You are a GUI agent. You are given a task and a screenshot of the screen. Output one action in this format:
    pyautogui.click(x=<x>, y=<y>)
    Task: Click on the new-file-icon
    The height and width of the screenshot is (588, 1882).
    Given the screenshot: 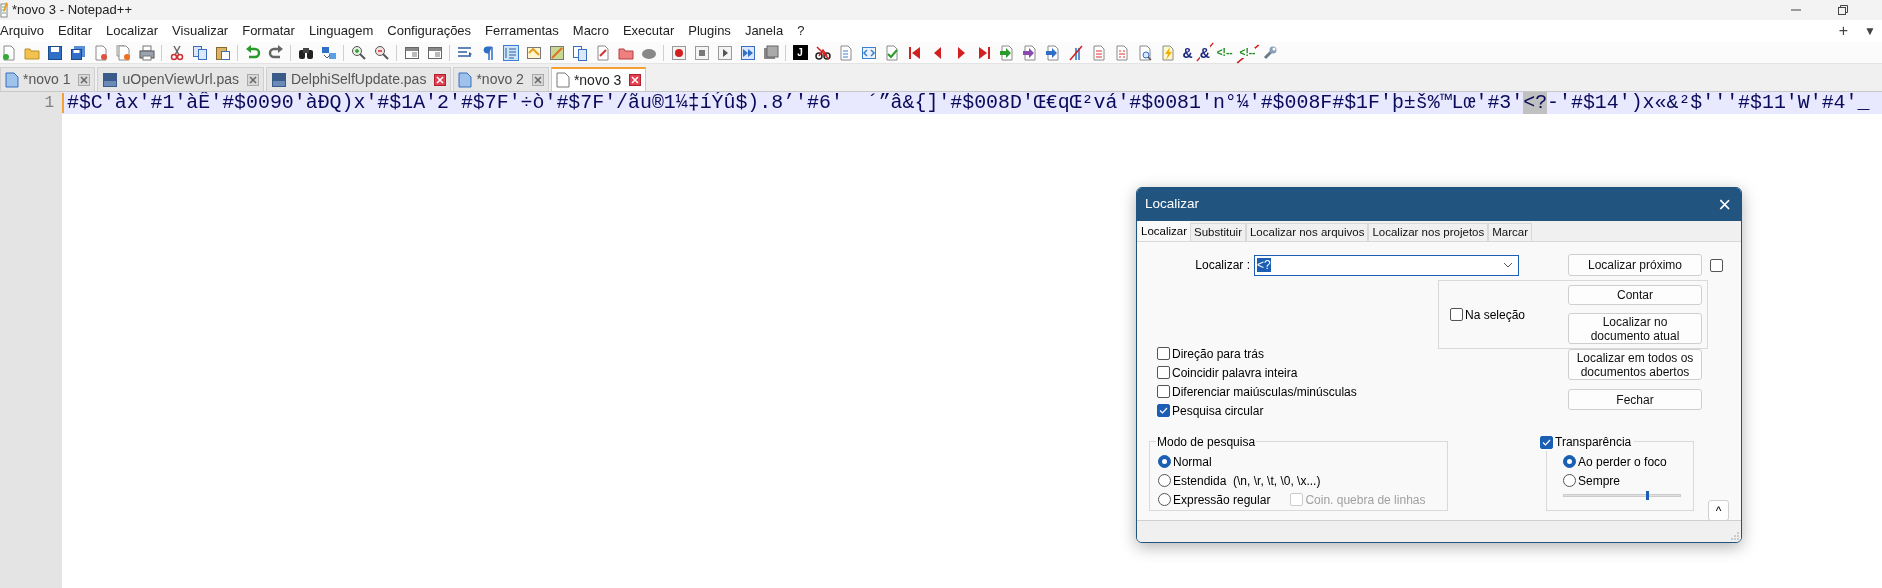 What is the action you would take?
    pyautogui.click(x=8, y=52)
    